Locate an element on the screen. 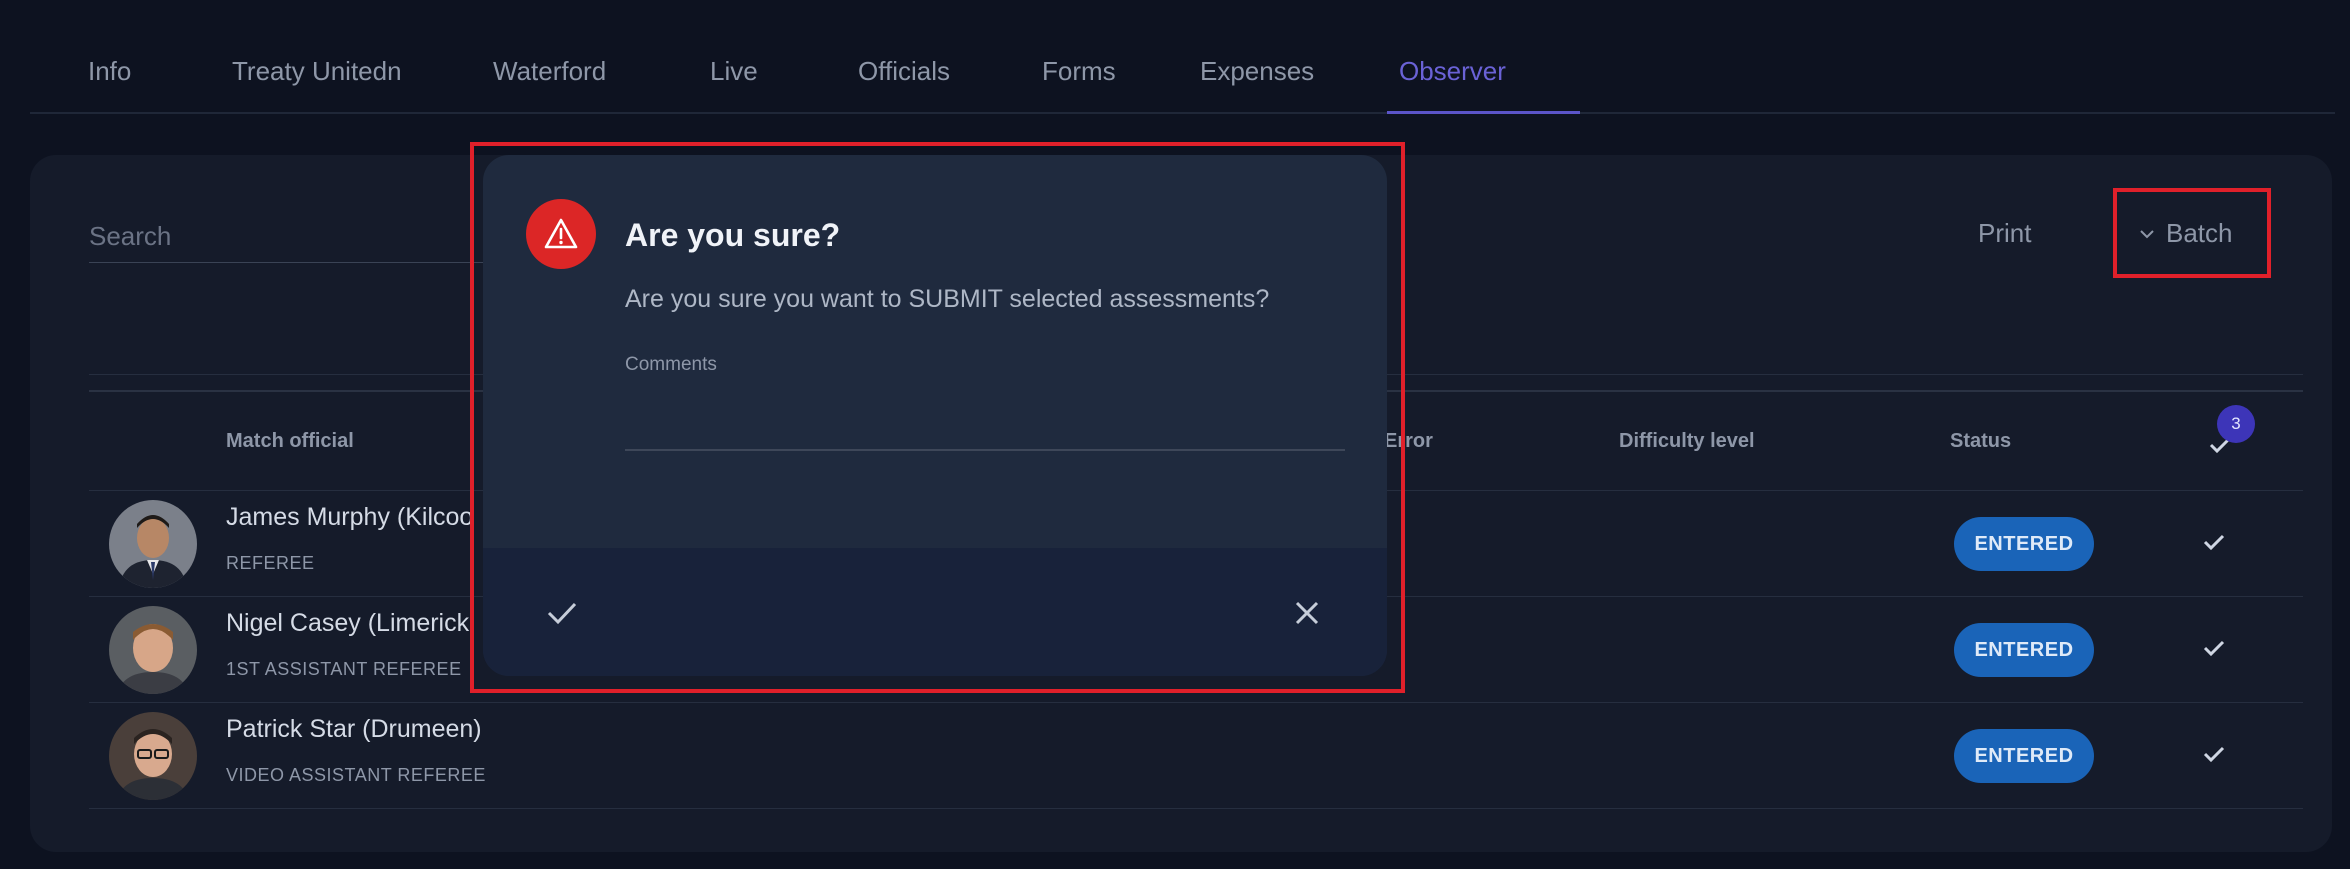 This screenshot has height=869, width=2350. tab-live: Live is located at coordinates (734, 71).